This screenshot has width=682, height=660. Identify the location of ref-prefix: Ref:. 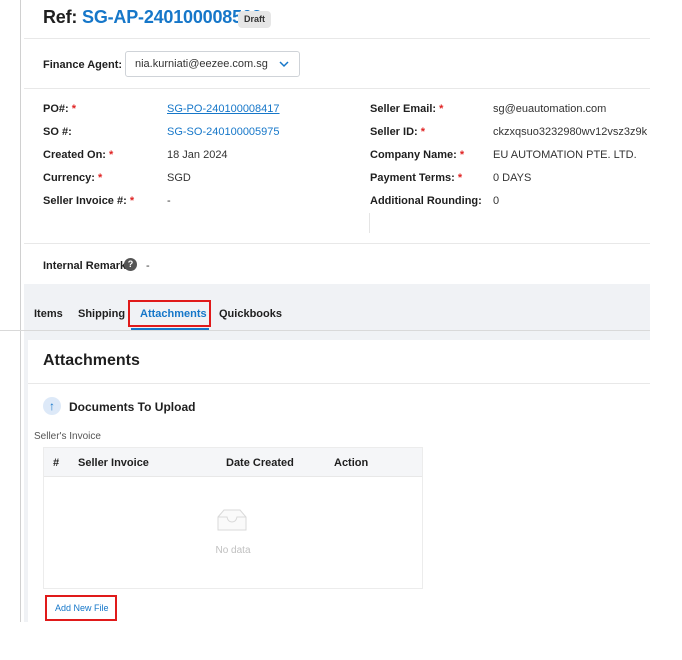
(60, 17).